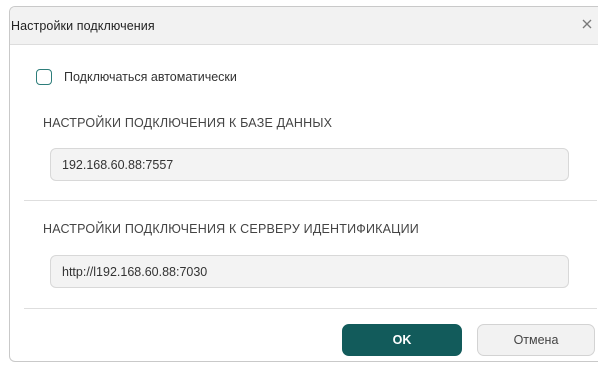 The width and height of the screenshot is (598, 368). Describe the element at coordinates (188, 123) in the screenshot. I see `database-section-label: НАСТРОЙКИ ПОДКЛЮЧЕНИЯ К БАЗЕ ДАННЫХ` at that location.